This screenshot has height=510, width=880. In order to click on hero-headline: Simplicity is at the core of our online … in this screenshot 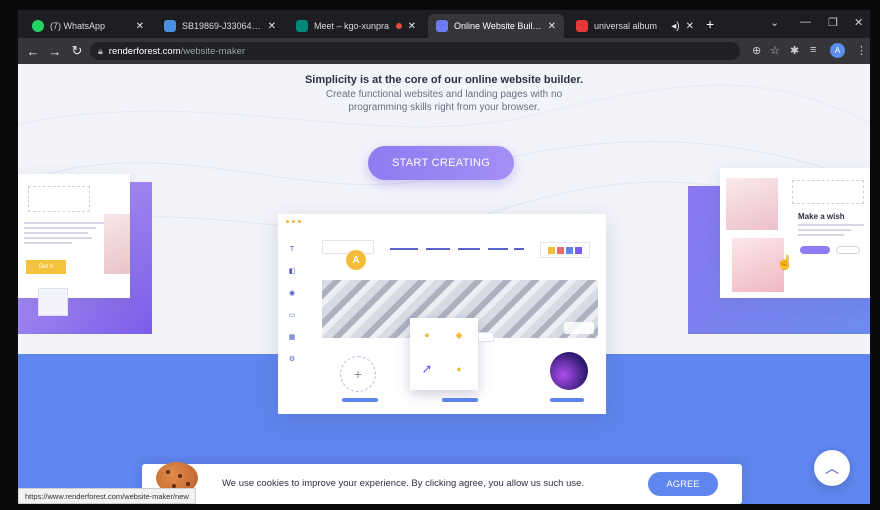, I will do `click(444, 80)`.